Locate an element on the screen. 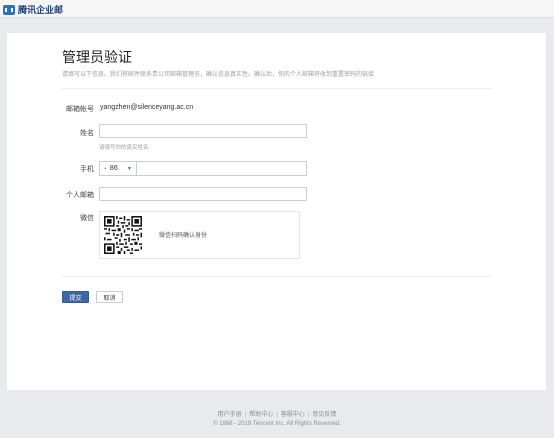 The image size is (554, 438). name-label: 姓名 is located at coordinates (87, 133).